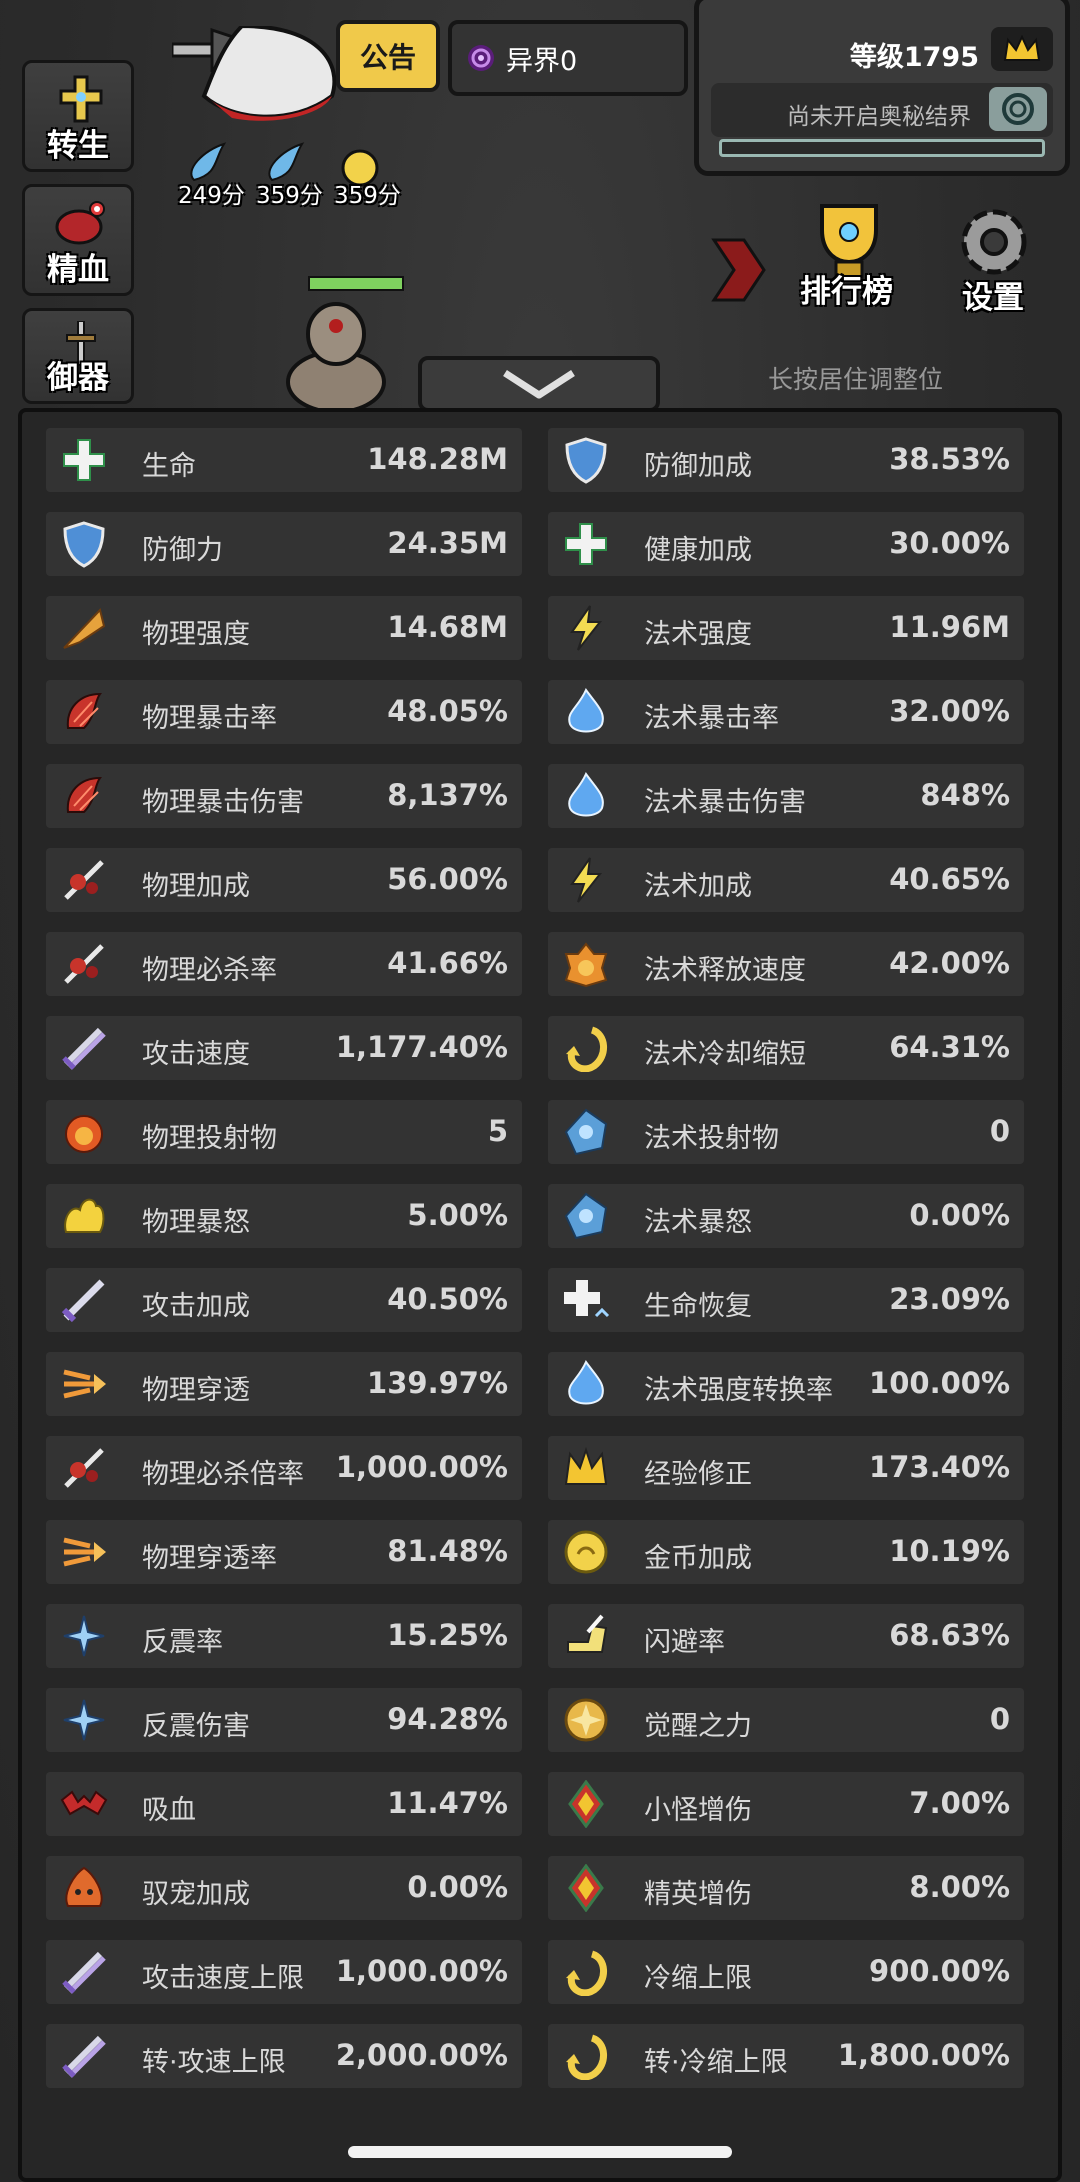 The width and height of the screenshot is (1080, 2182). What do you see at coordinates (196, 634) in the screenshot?
I see `stat-name: 物理强度` at bounding box center [196, 634].